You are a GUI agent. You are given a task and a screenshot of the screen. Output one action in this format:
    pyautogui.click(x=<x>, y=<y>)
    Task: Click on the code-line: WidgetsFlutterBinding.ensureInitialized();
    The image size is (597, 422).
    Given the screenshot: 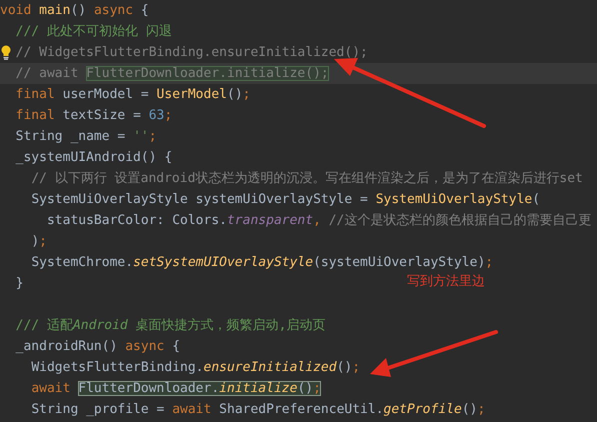 What is the action you would take?
    pyautogui.click(x=195, y=367)
    